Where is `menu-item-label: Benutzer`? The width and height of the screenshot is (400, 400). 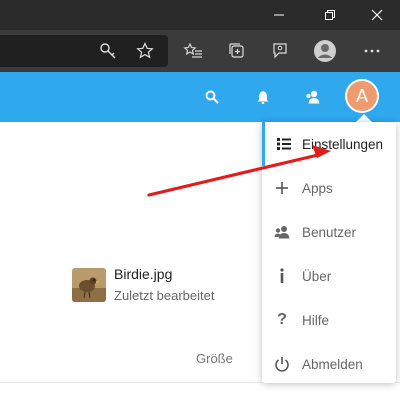
menu-item-label: Benutzer is located at coordinates (329, 232).